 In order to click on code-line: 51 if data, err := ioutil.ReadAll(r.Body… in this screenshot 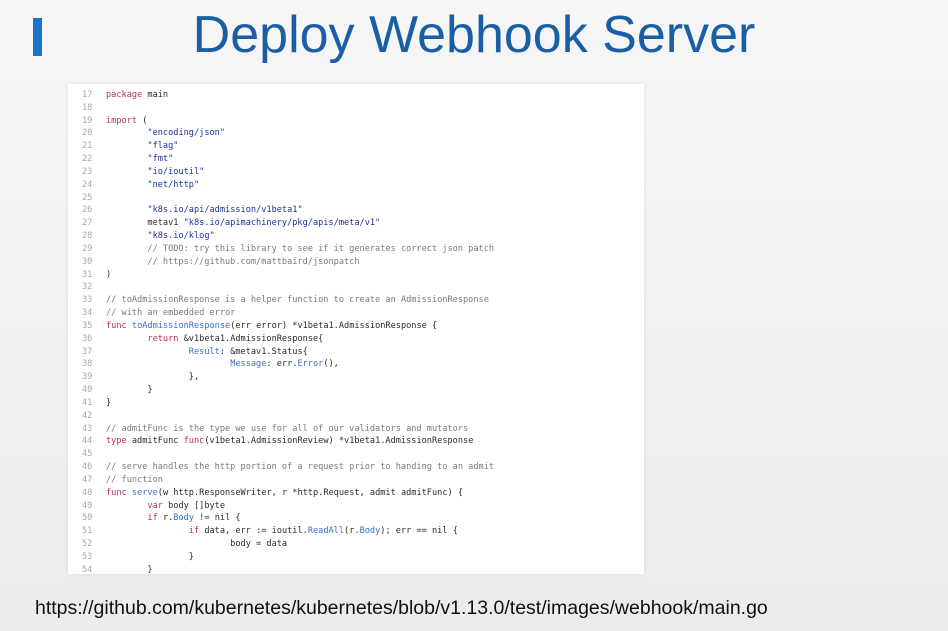, I will do `click(263, 531)`.